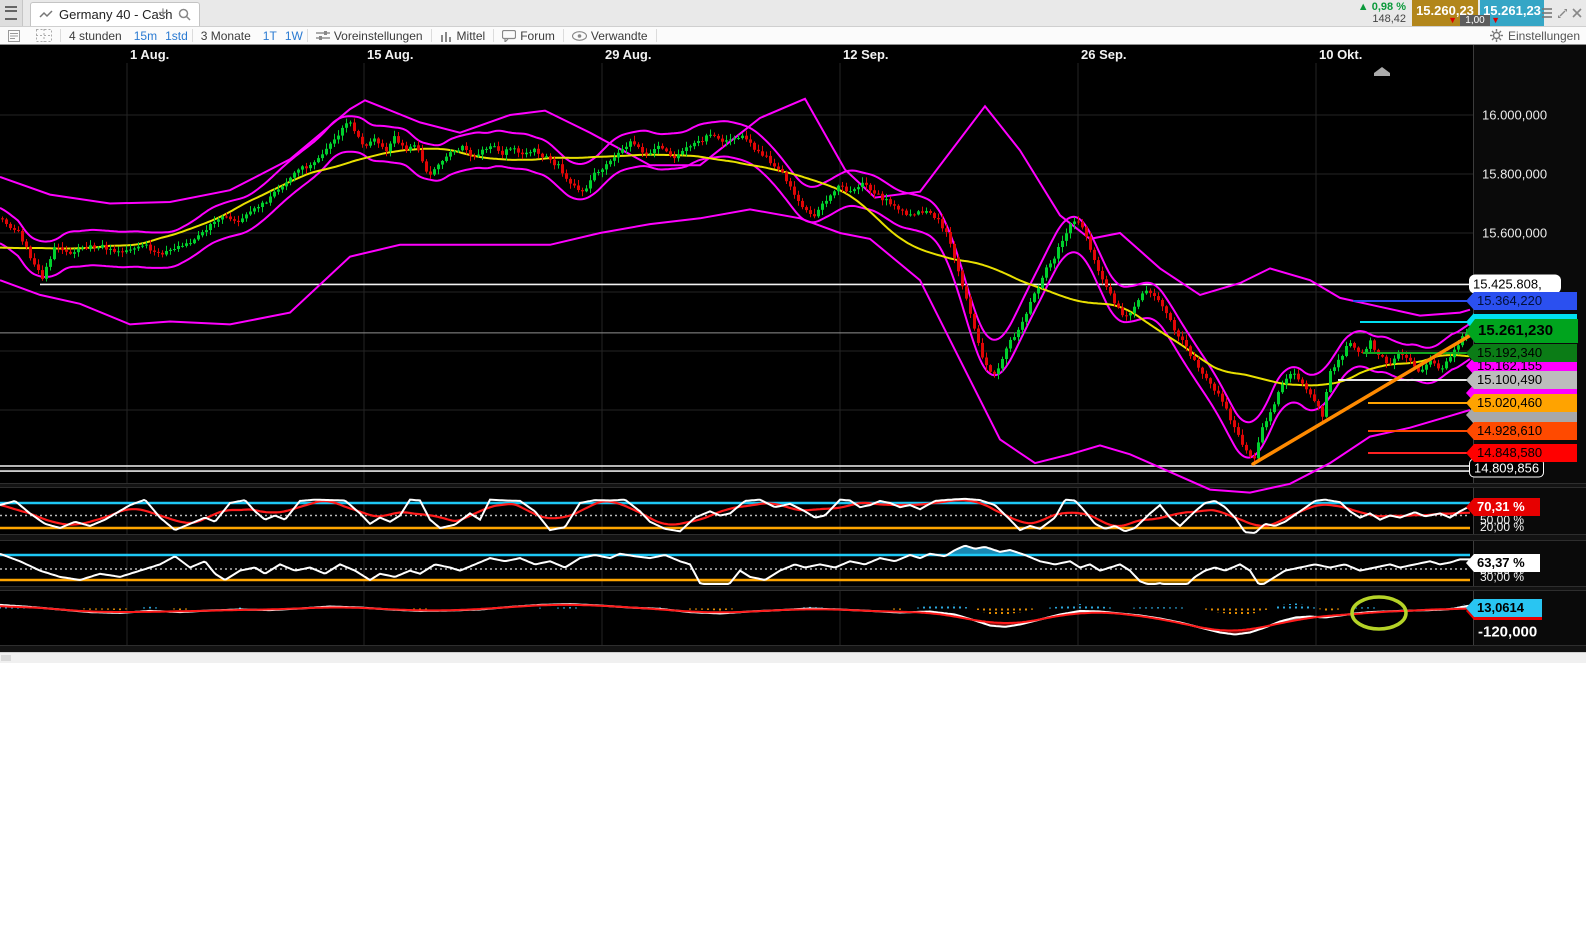  What do you see at coordinates (1496, 35) in the screenshot?
I see `gear-icon` at bounding box center [1496, 35].